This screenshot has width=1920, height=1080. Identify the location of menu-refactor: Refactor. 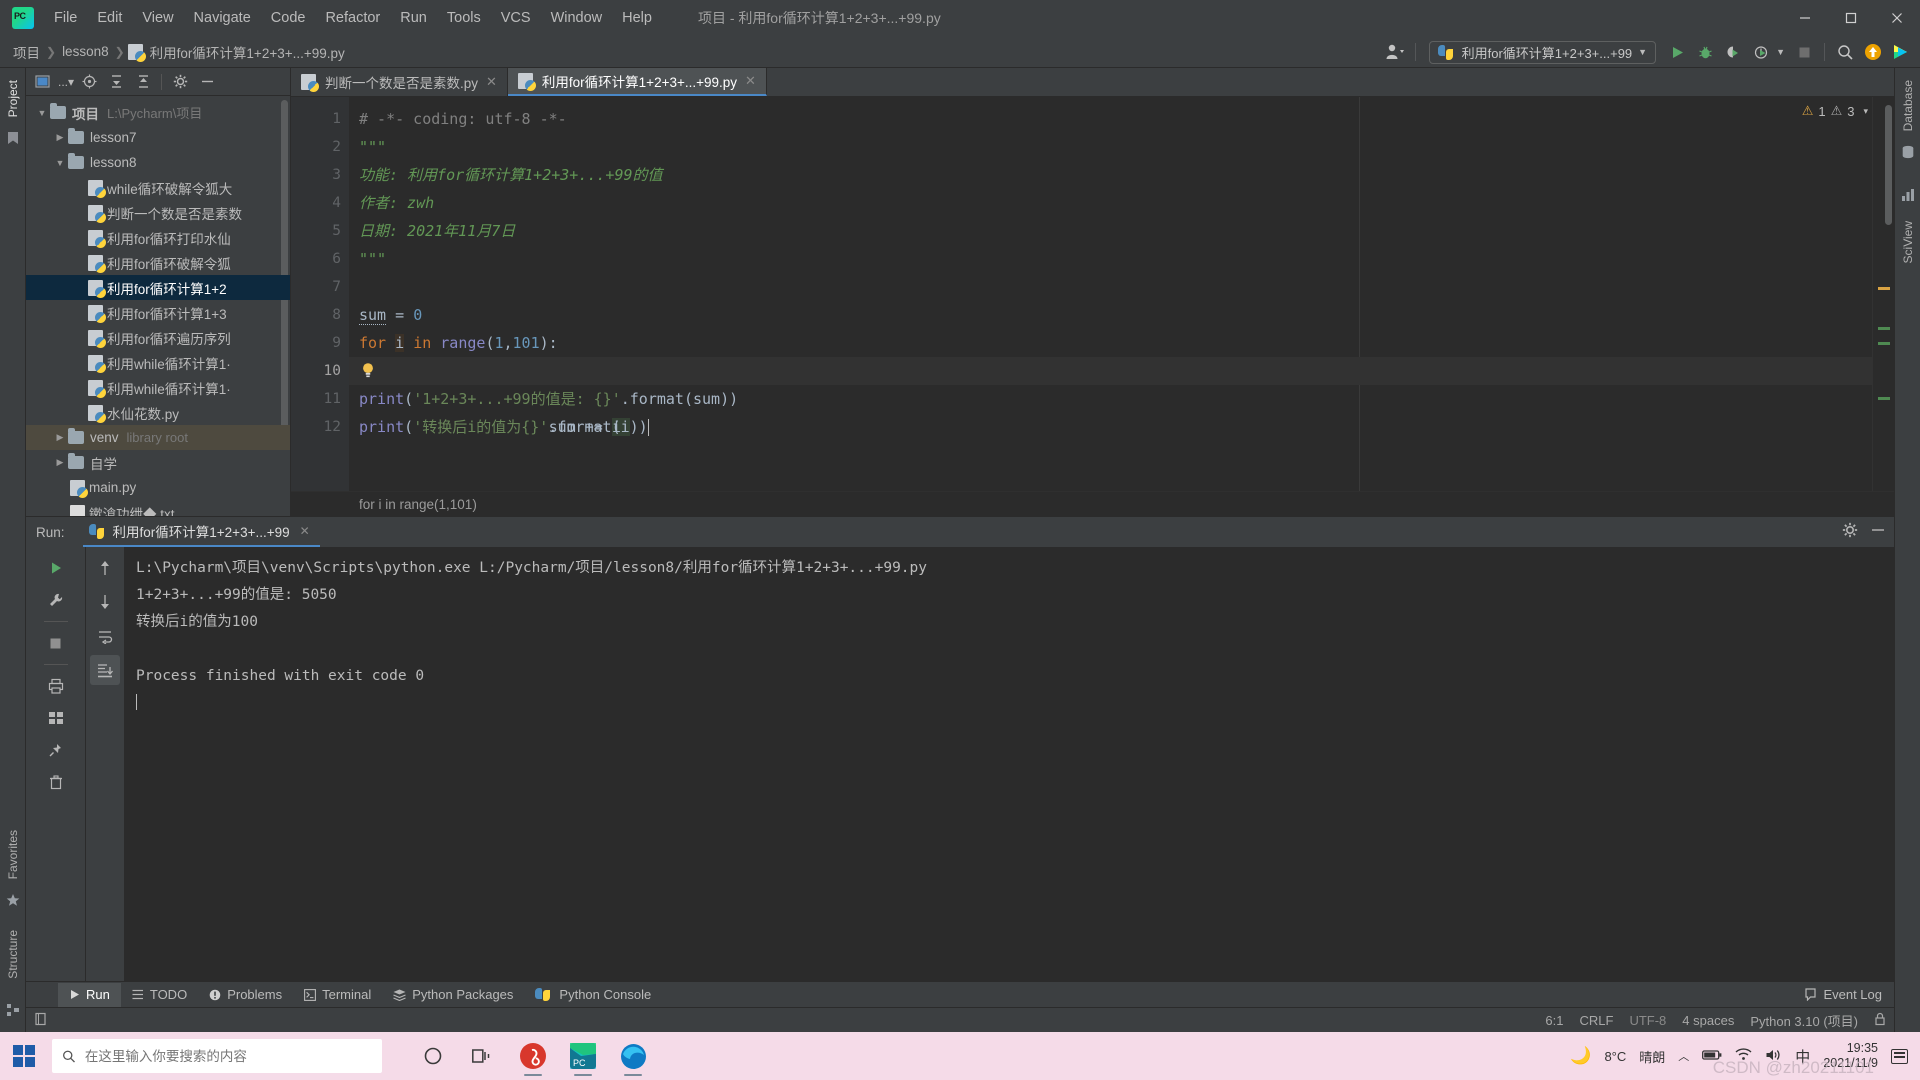
(352, 18).